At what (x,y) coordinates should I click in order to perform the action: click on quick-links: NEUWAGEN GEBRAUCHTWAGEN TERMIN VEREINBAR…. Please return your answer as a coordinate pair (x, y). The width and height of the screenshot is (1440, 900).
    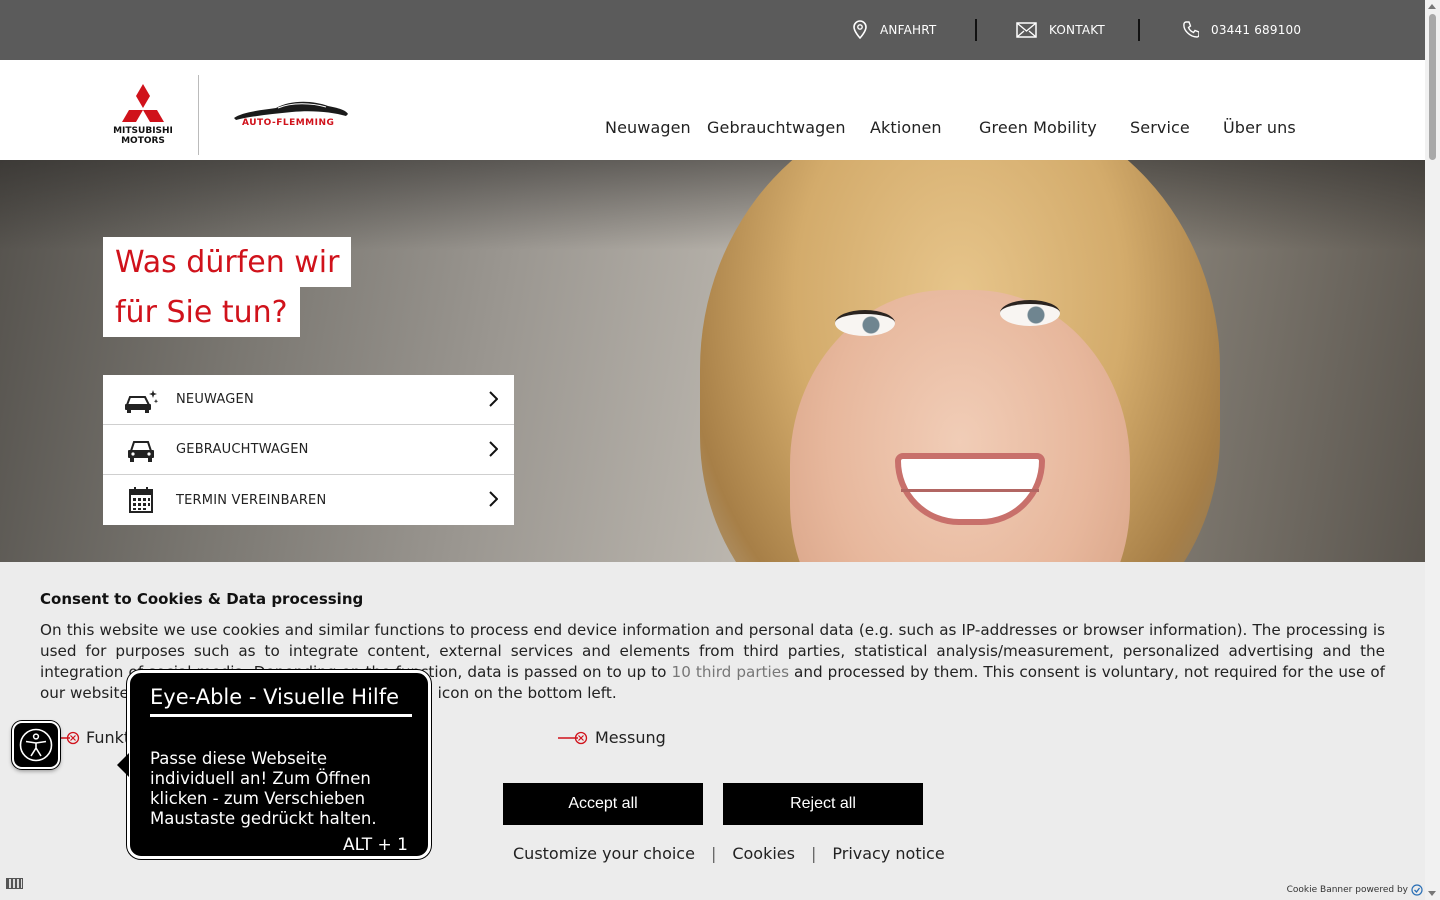
    Looking at the image, I should click on (308, 450).